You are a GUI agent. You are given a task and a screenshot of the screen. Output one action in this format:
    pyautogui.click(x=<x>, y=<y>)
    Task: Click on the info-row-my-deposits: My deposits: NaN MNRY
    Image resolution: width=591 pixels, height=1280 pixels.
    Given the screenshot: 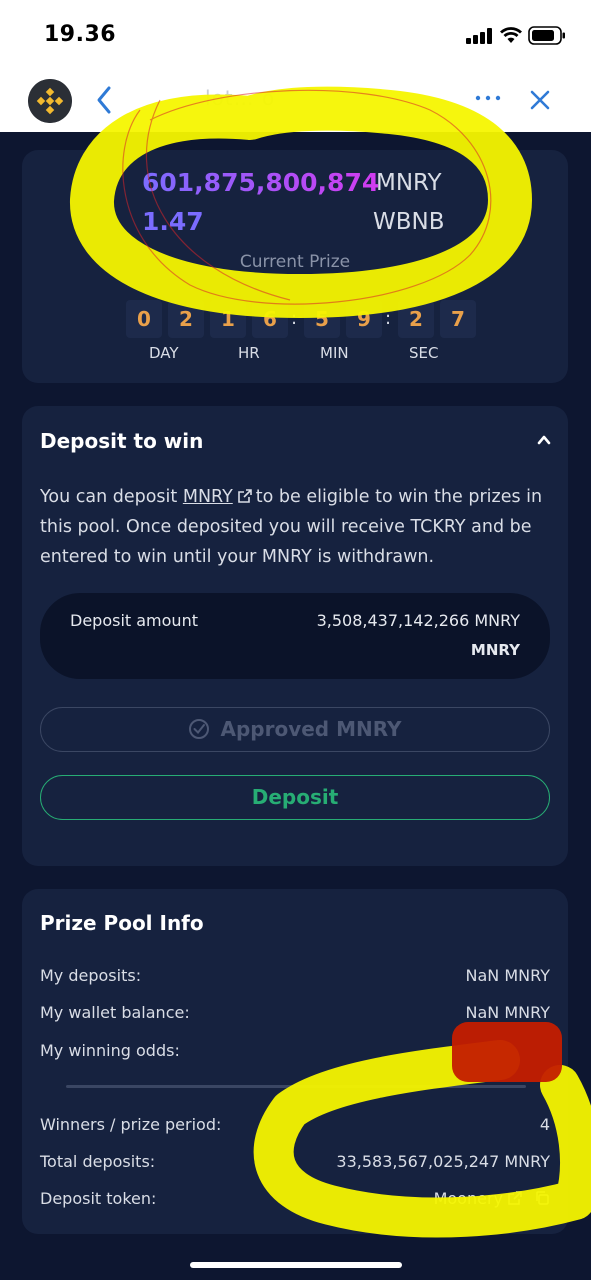 What is the action you would take?
    pyautogui.click(x=295, y=978)
    